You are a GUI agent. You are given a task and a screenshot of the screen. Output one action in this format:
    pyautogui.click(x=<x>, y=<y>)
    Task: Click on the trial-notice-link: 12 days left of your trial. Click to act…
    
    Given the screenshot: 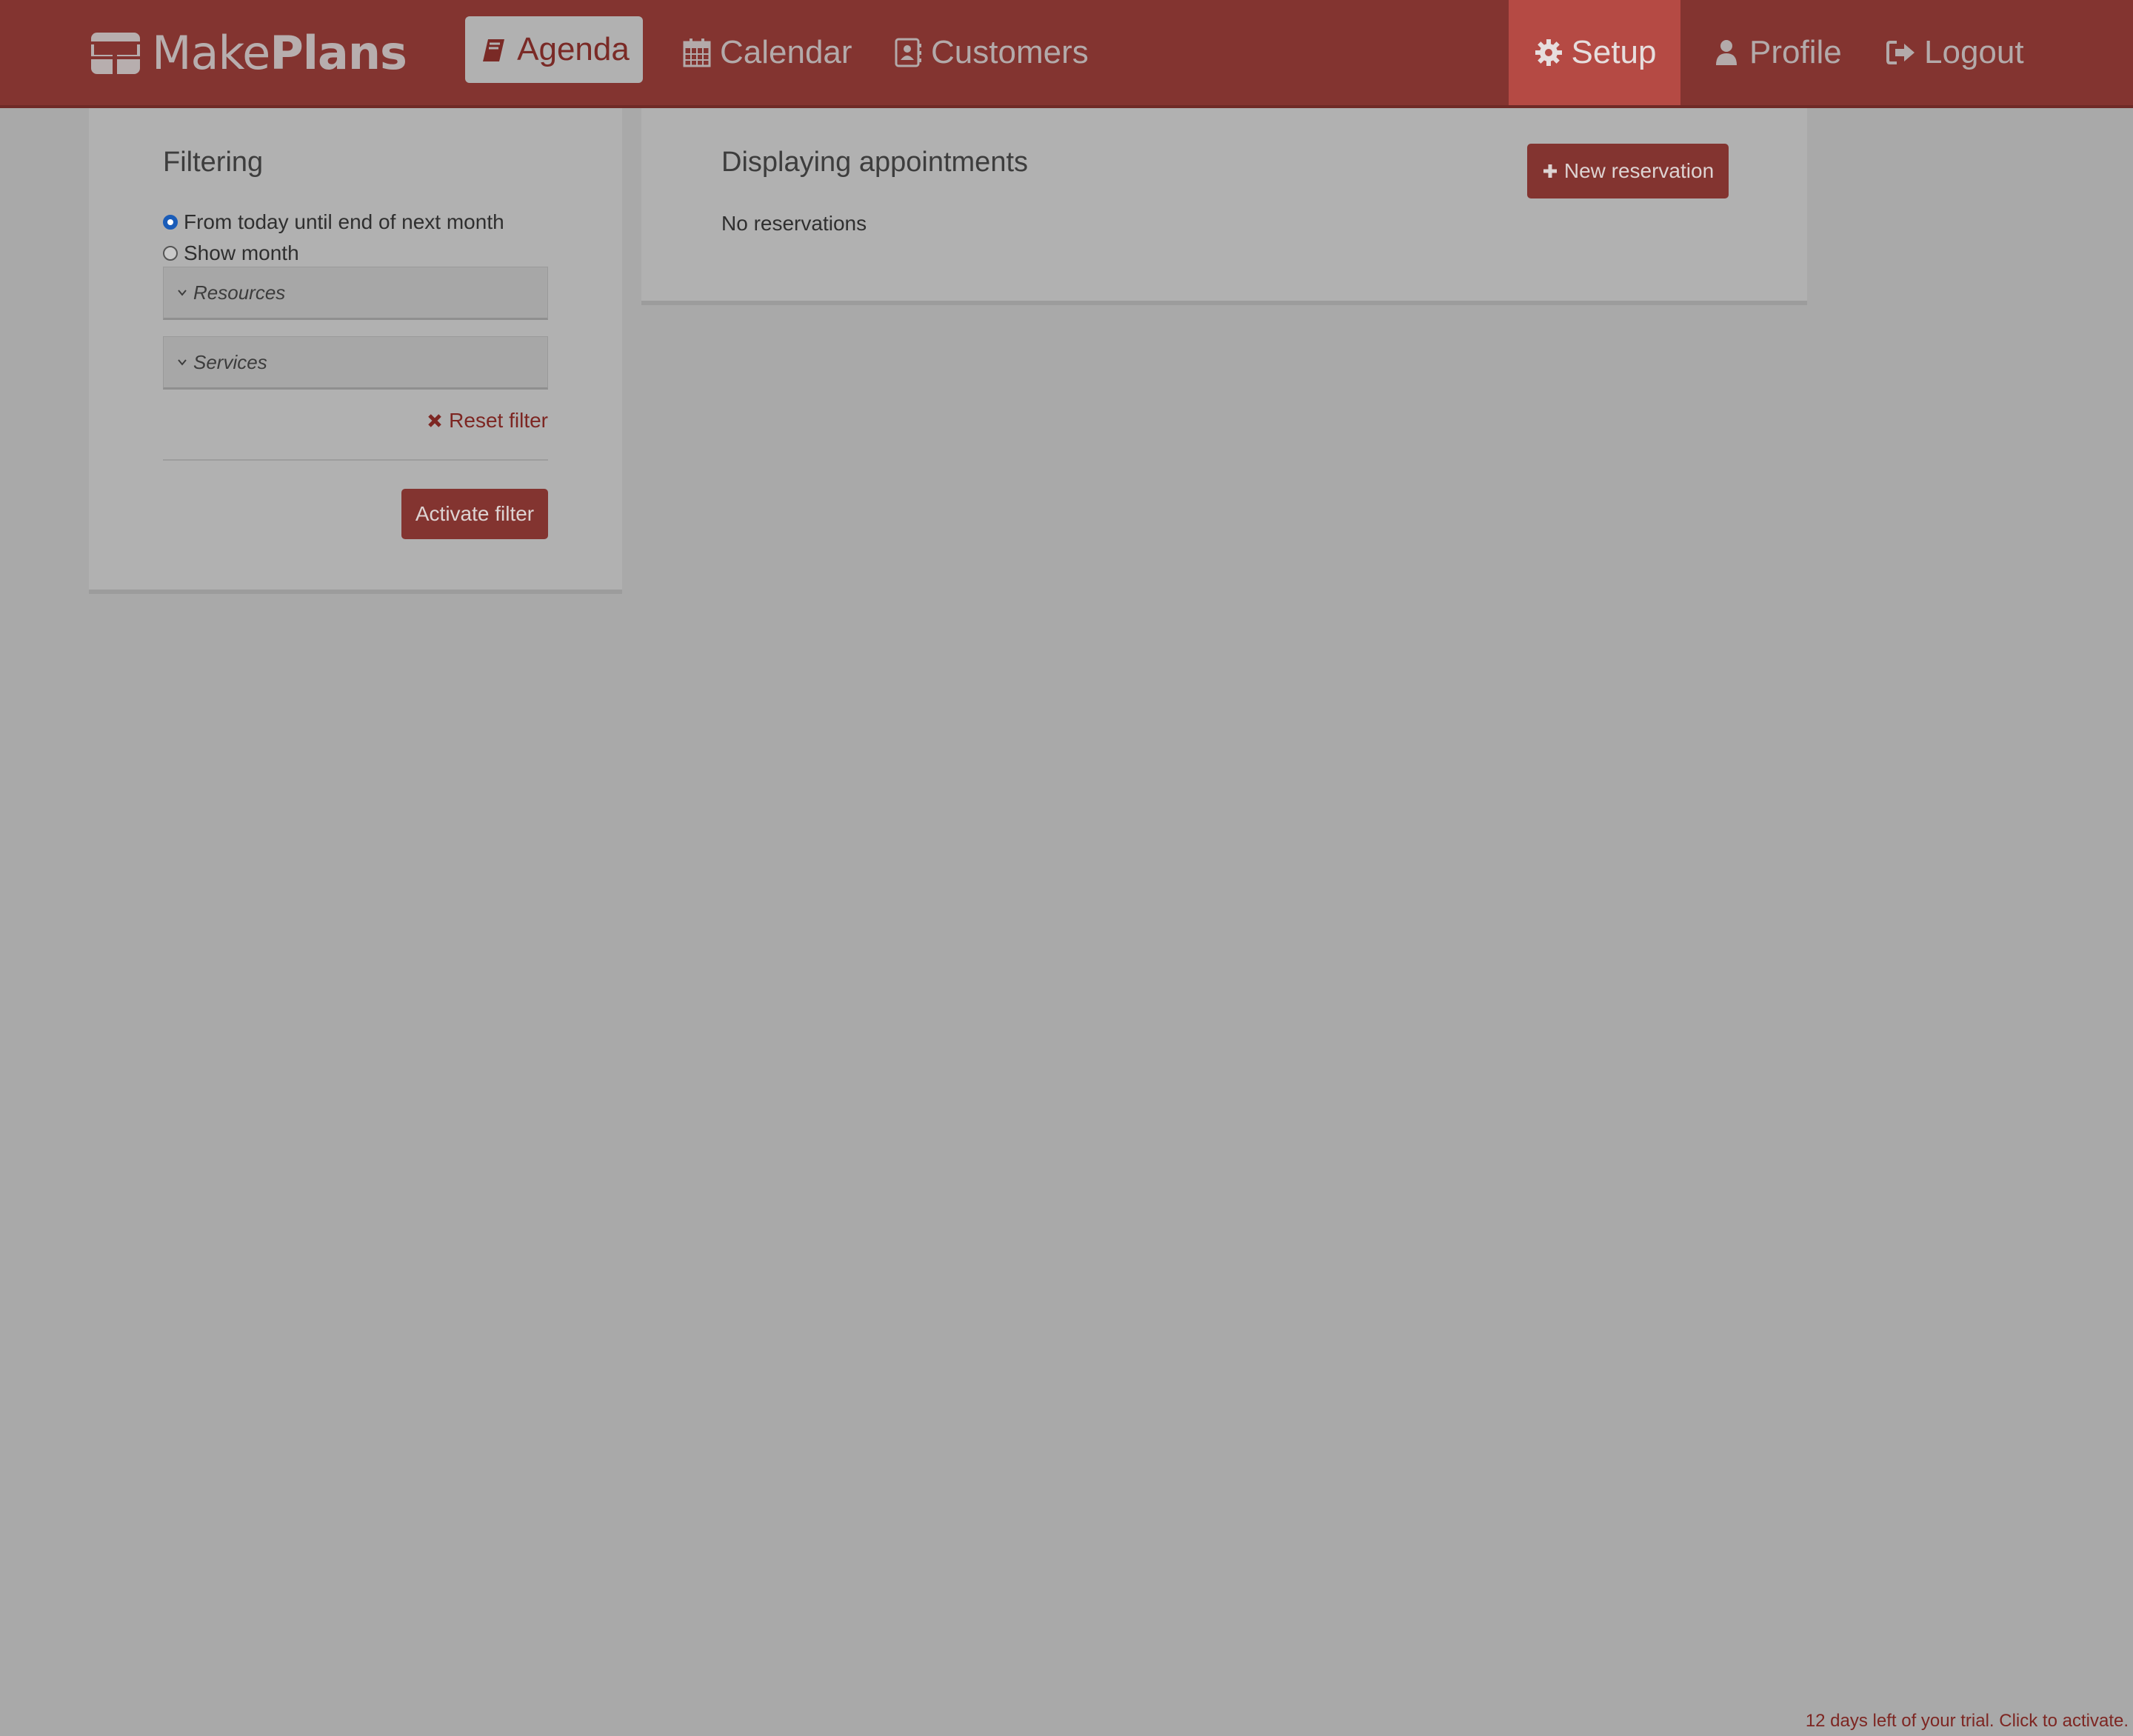 What is the action you would take?
    pyautogui.click(x=1967, y=1722)
    